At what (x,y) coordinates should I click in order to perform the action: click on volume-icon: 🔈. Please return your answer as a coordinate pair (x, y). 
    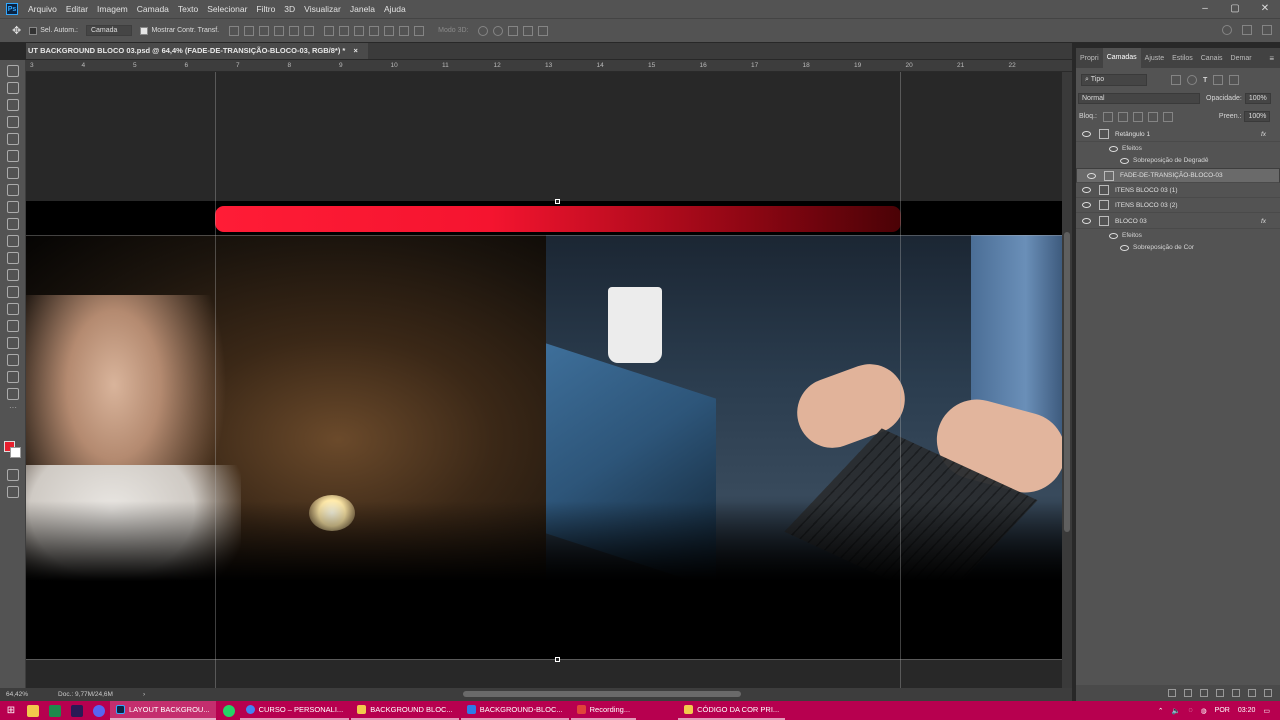
    Looking at the image, I should click on (1176, 711).